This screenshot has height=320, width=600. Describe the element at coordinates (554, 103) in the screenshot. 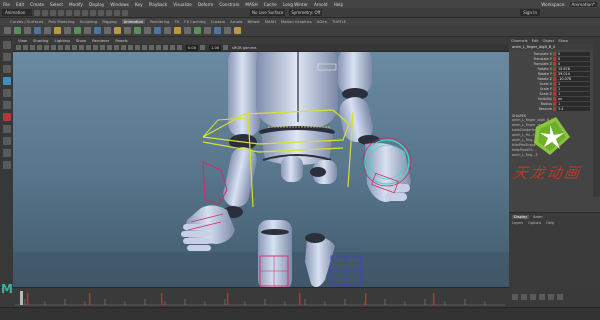

I see `attribute-row: Radius 1` at that location.